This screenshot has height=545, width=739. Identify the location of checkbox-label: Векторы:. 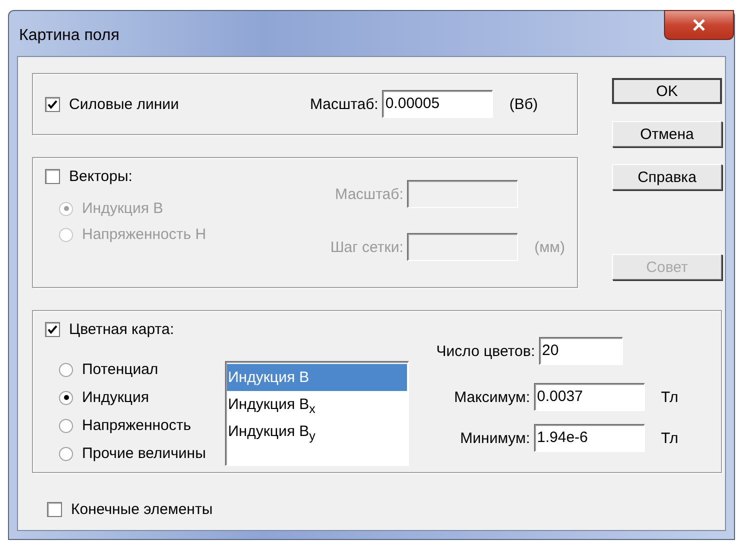
(100, 176).